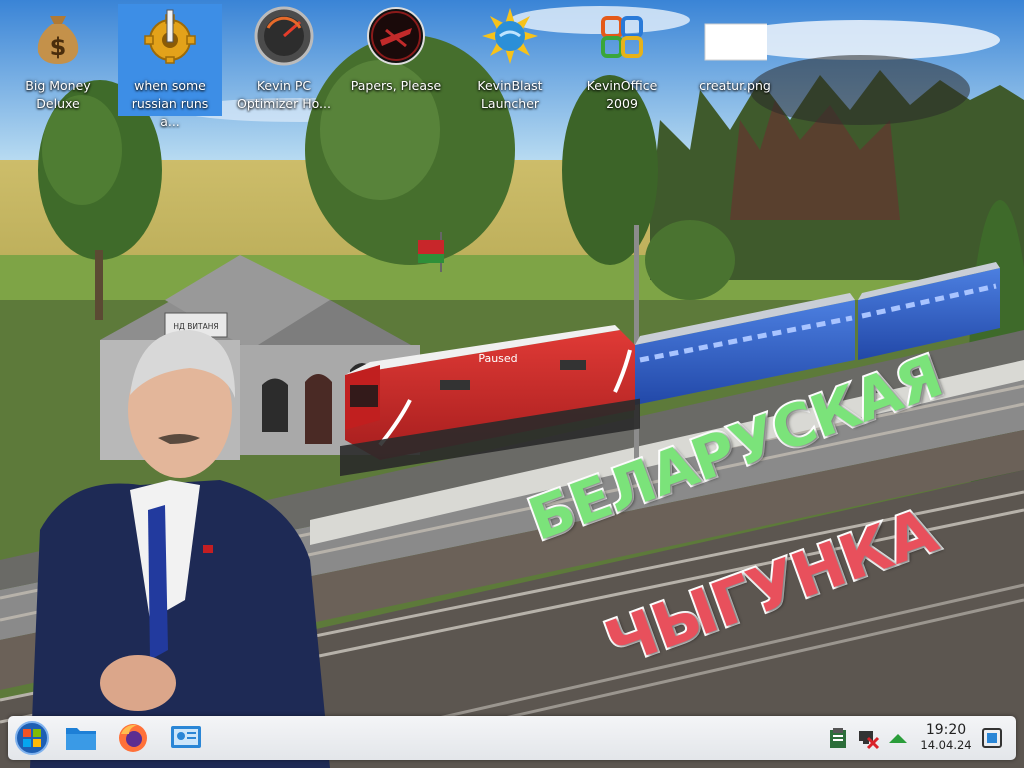  Describe the element at coordinates (622, 94) in the screenshot. I see `desktop-icon-label: KevinOffice 2009` at that location.